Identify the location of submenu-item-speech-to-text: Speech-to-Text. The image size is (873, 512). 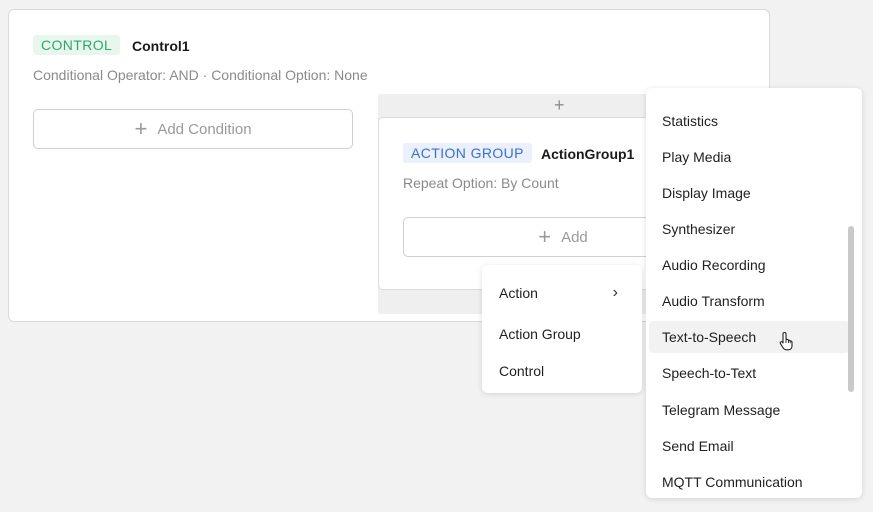
(749, 373).